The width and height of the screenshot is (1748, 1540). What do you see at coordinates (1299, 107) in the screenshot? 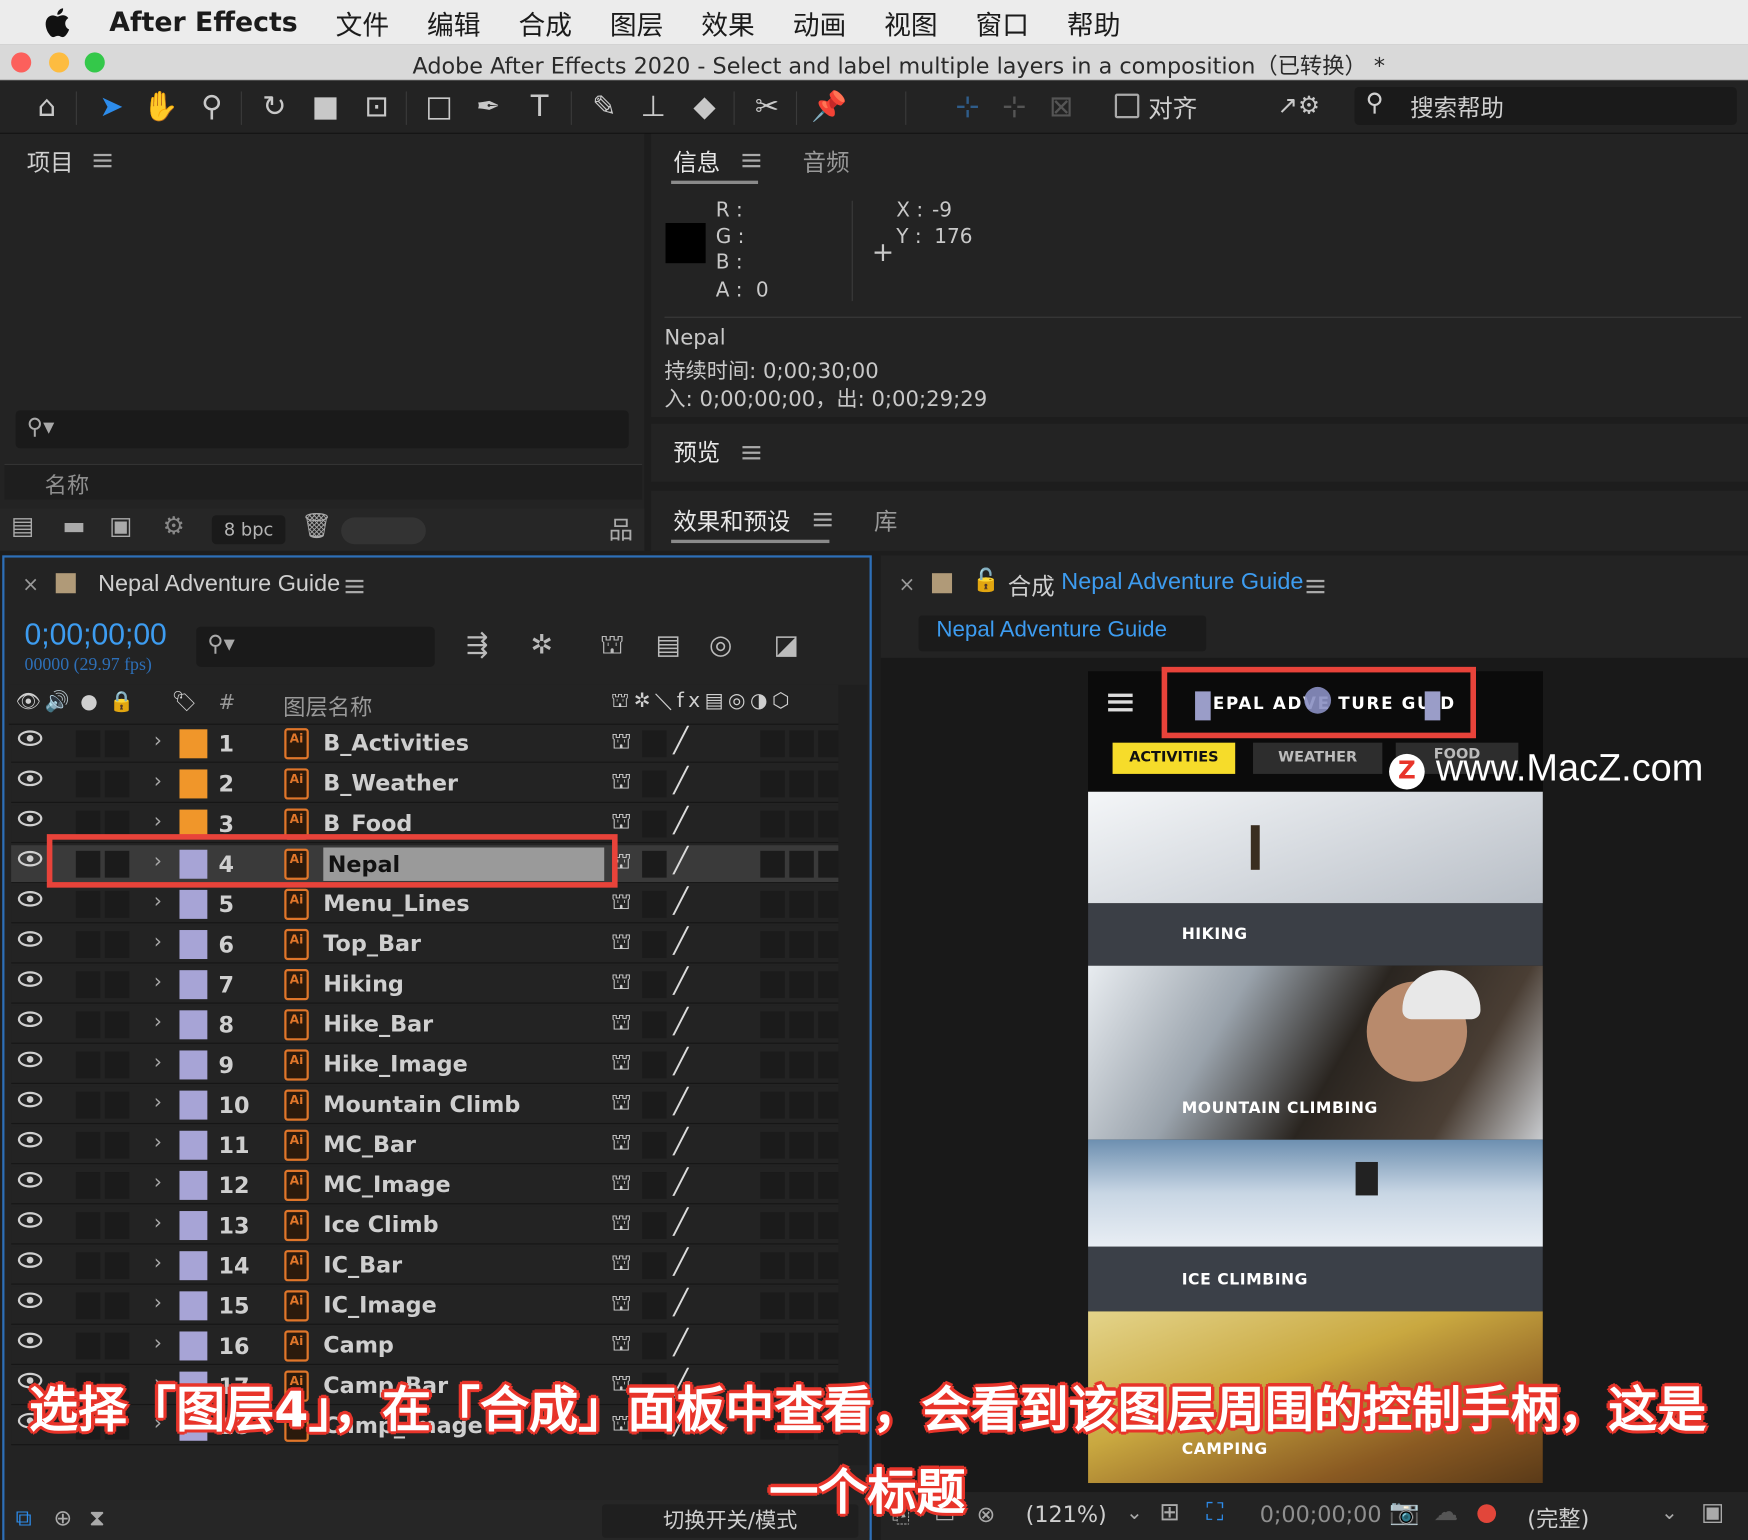
I see `workspace-icon: ↗⚙` at bounding box center [1299, 107].